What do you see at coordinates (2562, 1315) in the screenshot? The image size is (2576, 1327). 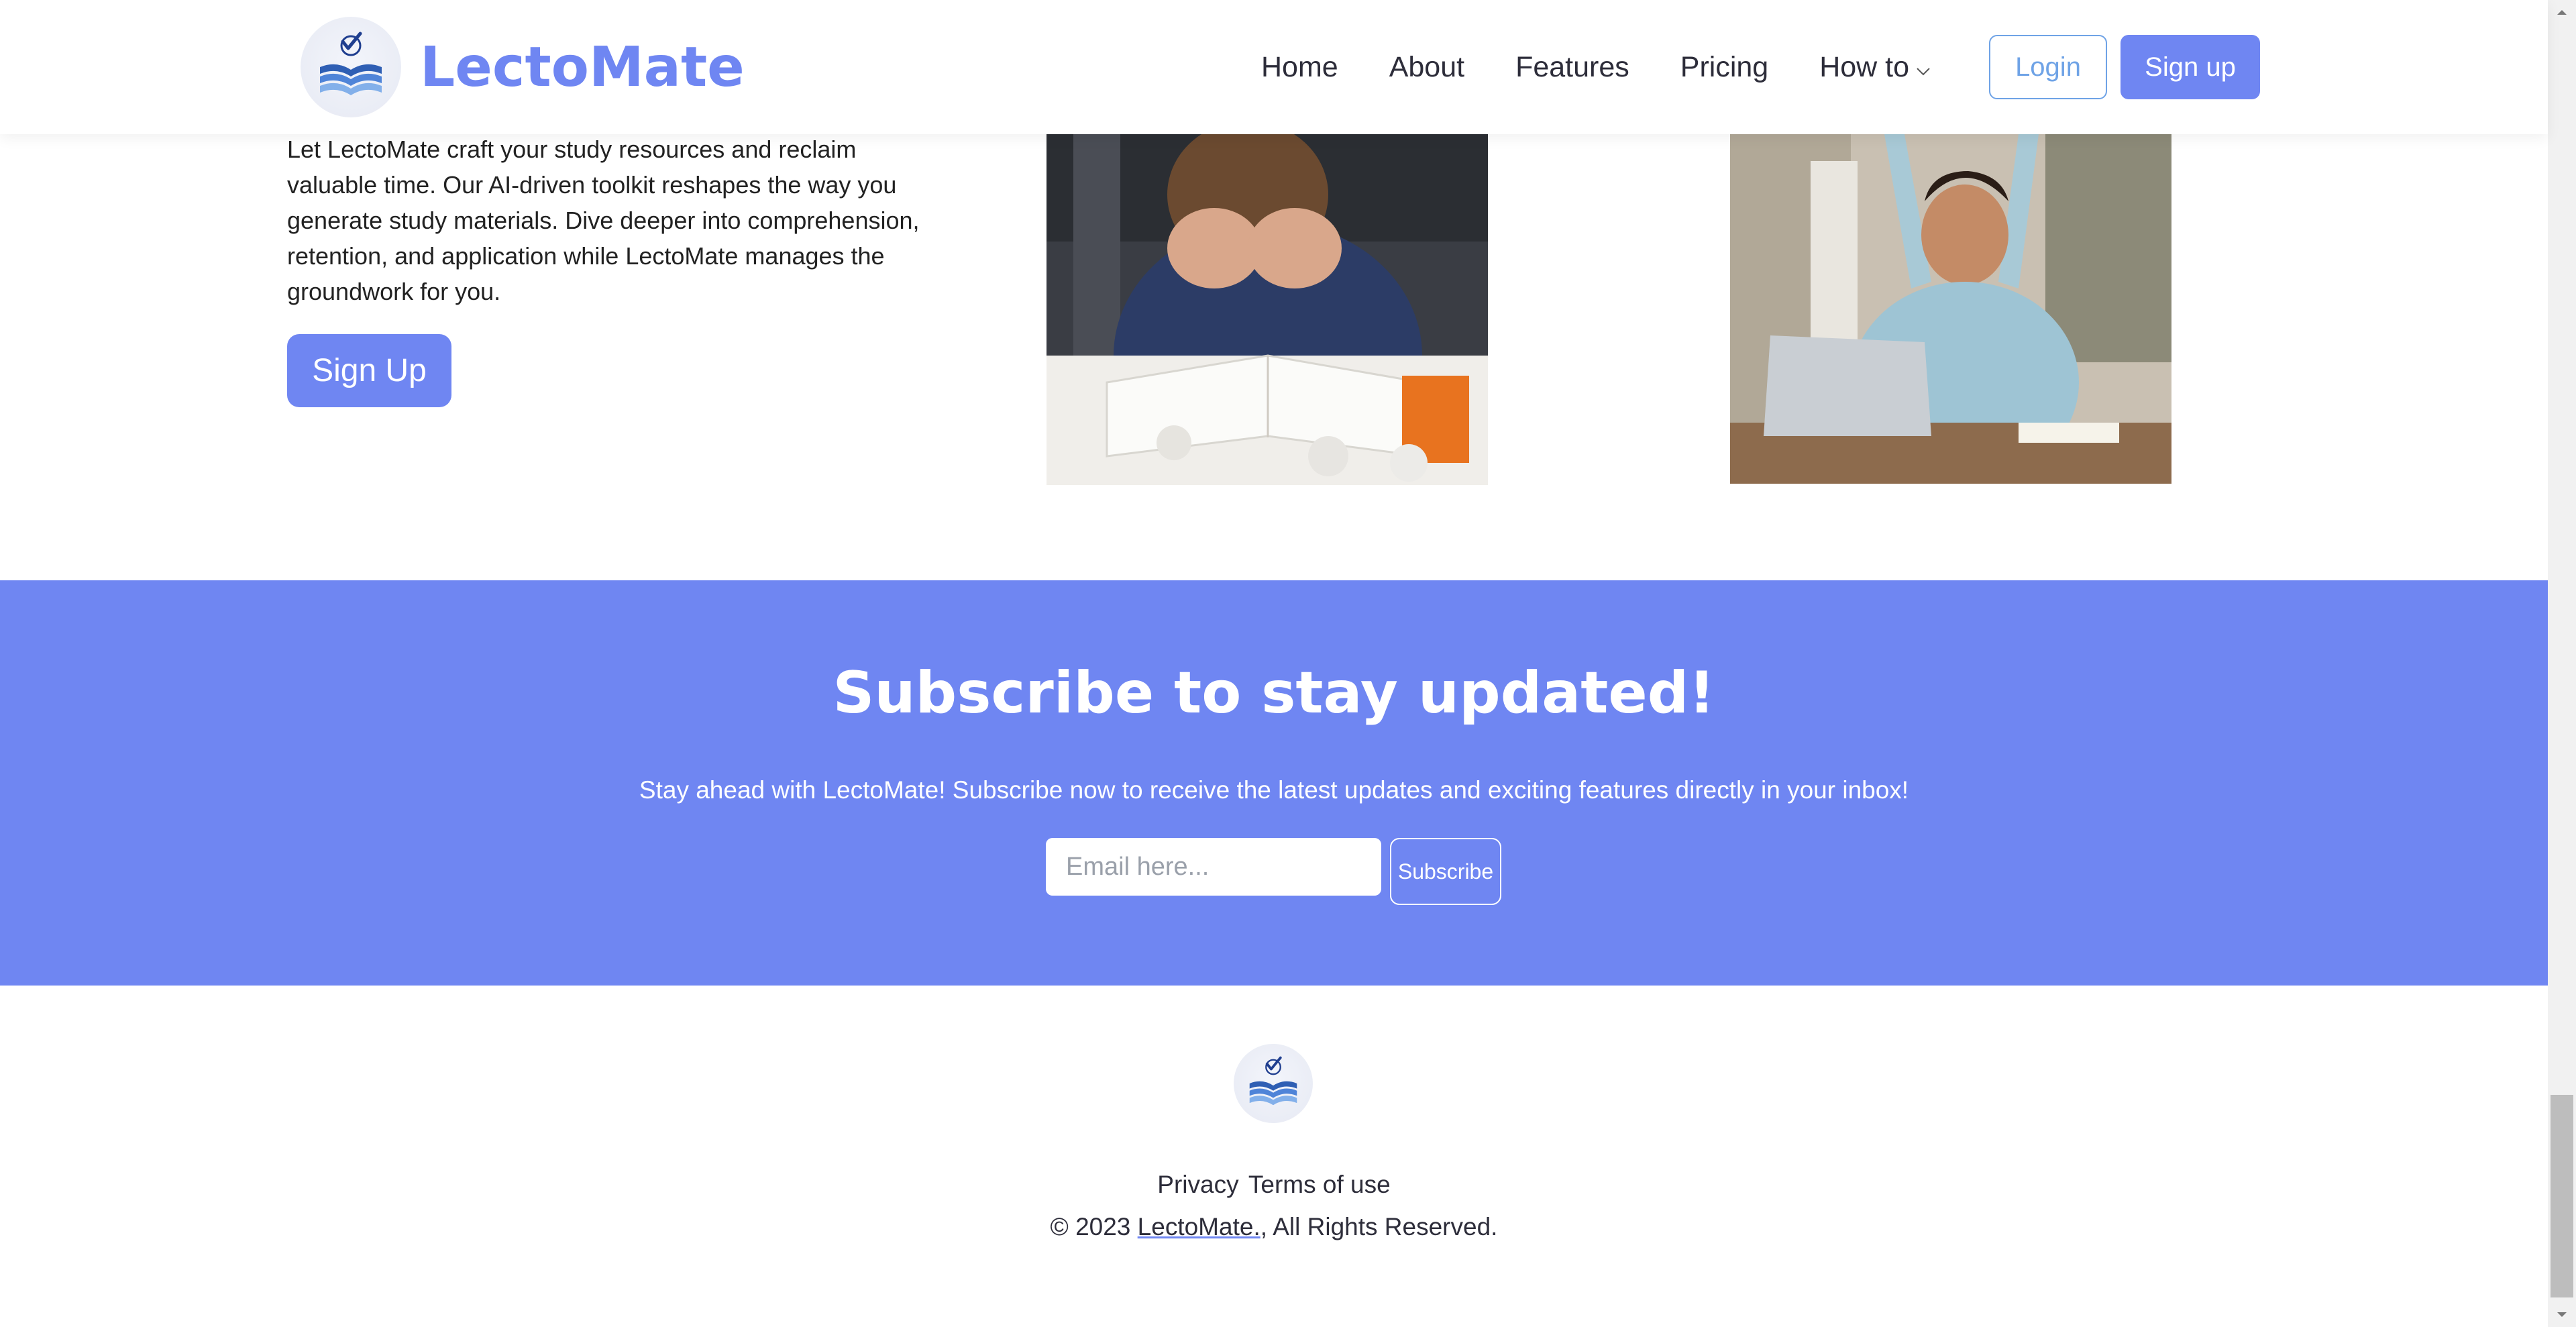 I see `scroll-down-arrow-icon` at bounding box center [2562, 1315].